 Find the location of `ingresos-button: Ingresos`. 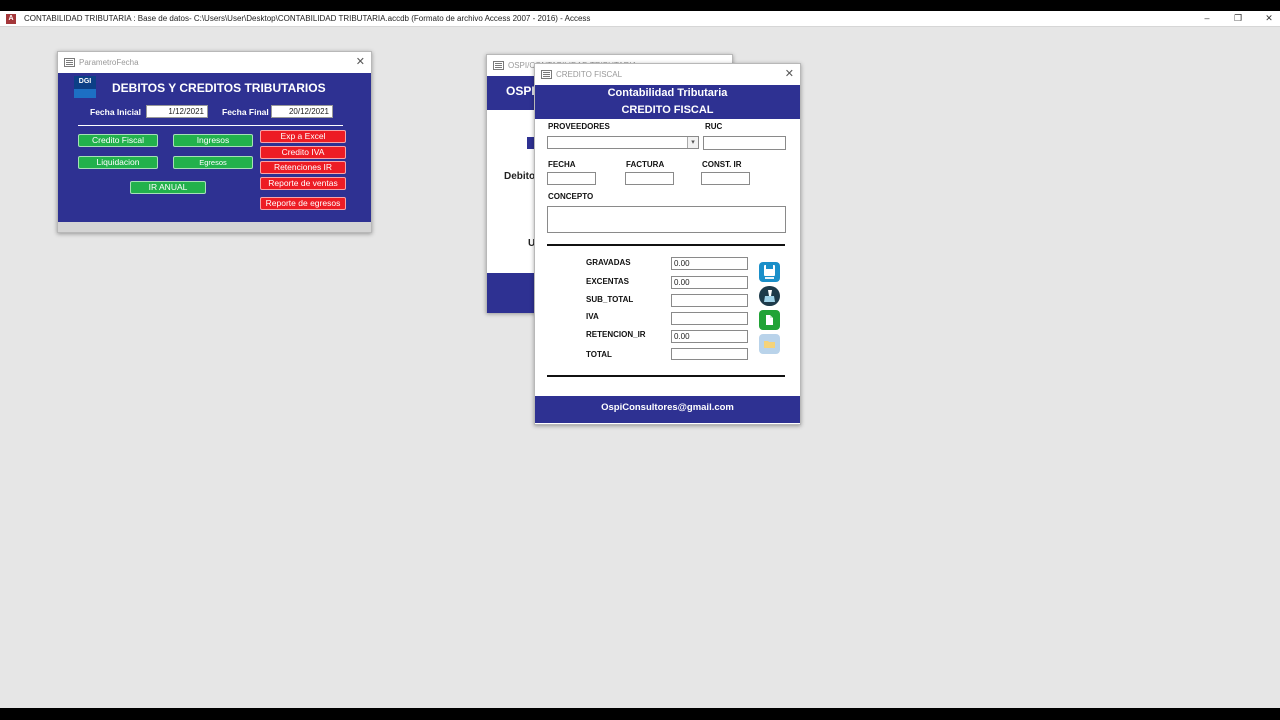

ingresos-button: Ingresos is located at coordinates (213, 140).